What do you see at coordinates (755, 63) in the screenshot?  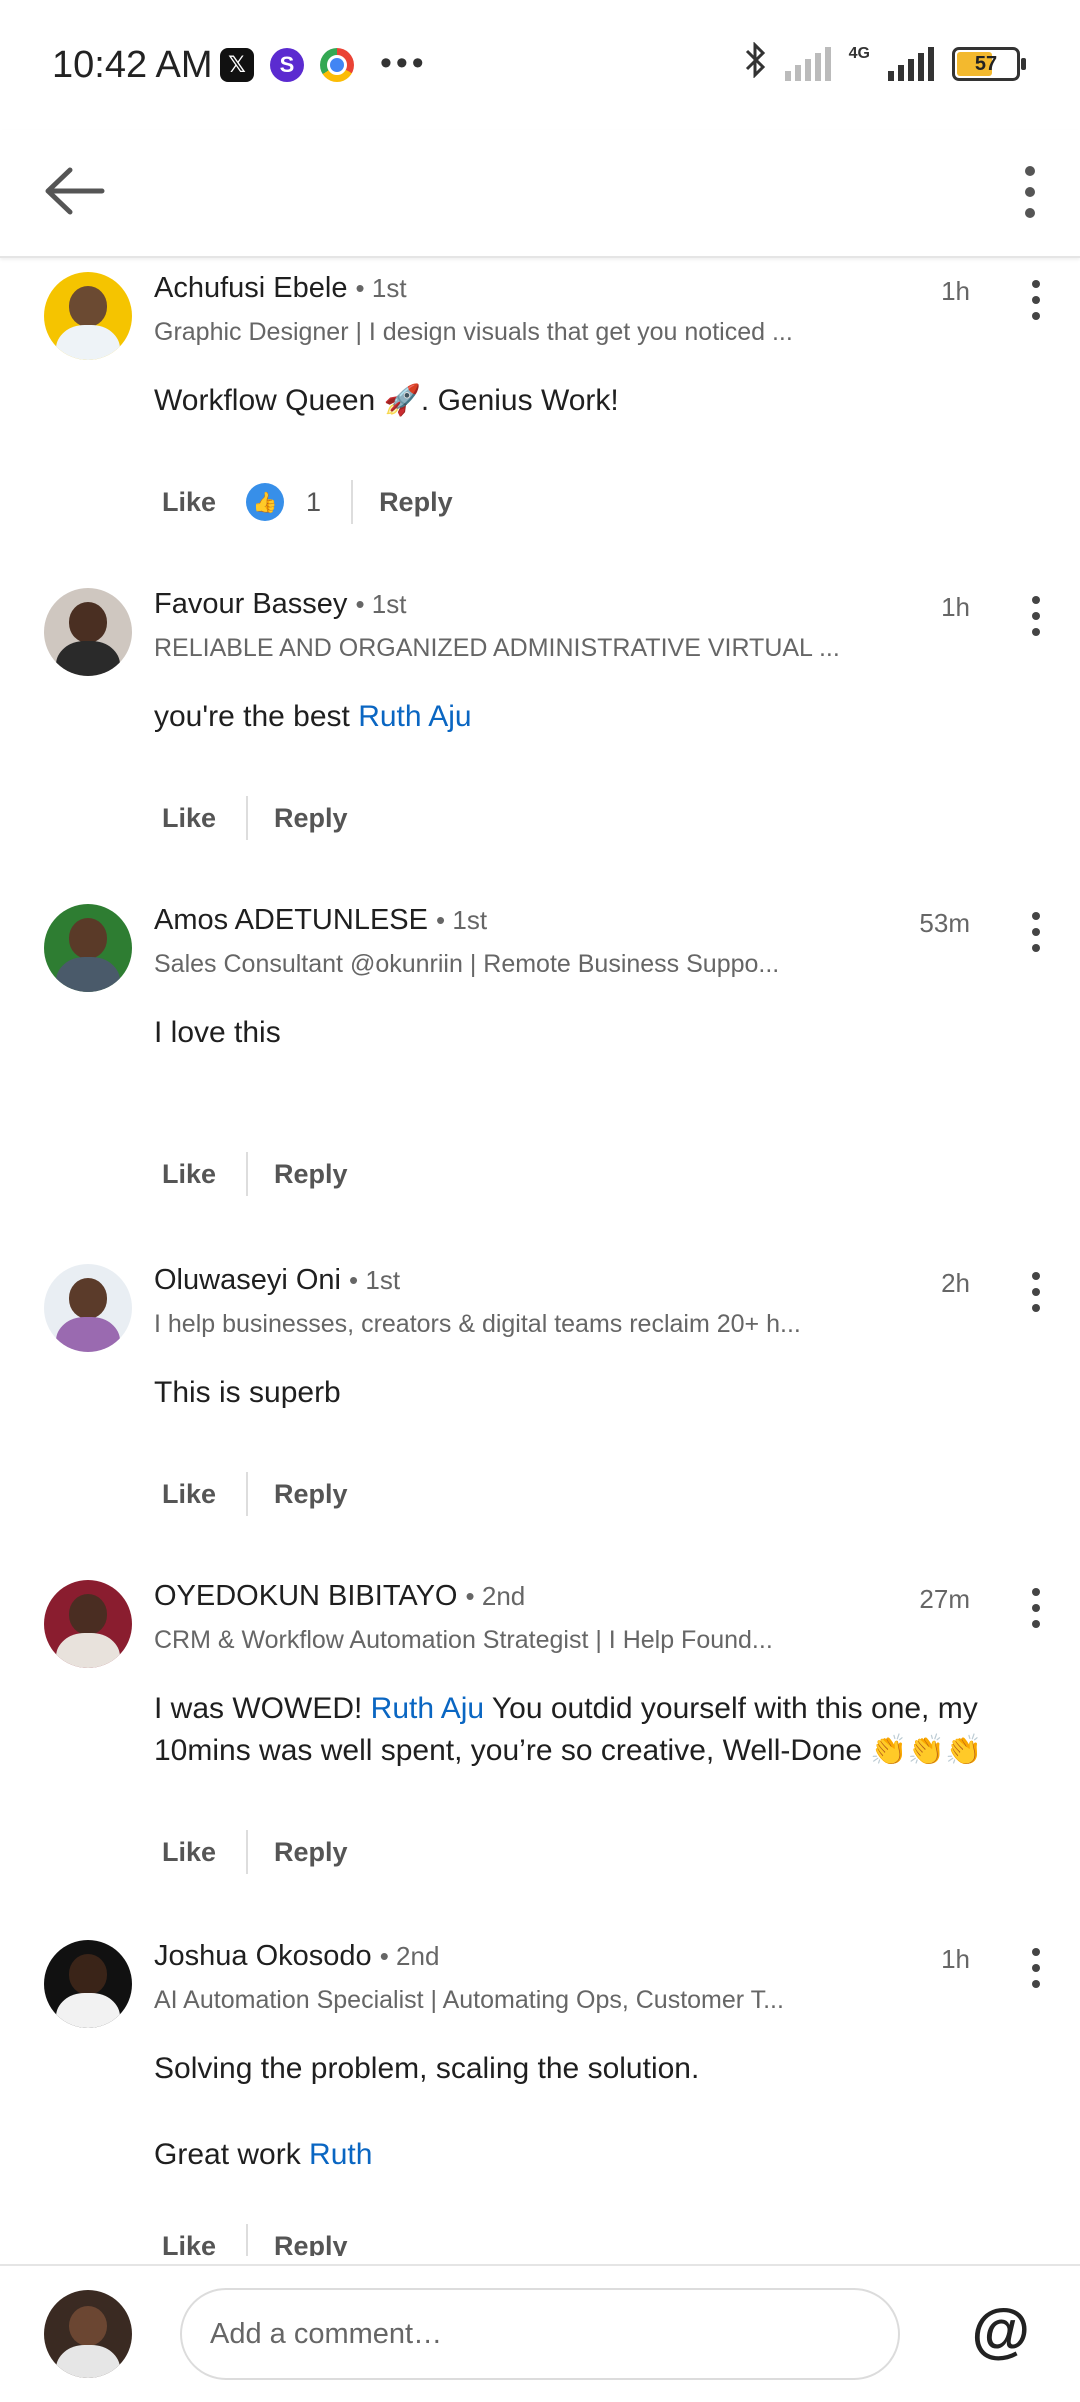 I see `bluetooth-icon` at bounding box center [755, 63].